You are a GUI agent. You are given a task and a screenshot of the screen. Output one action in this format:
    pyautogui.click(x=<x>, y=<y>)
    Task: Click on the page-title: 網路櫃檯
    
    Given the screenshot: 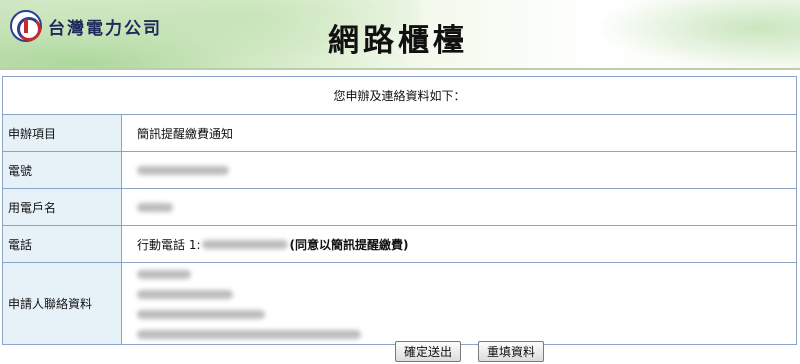 What is the action you would take?
    pyautogui.click(x=398, y=41)
    